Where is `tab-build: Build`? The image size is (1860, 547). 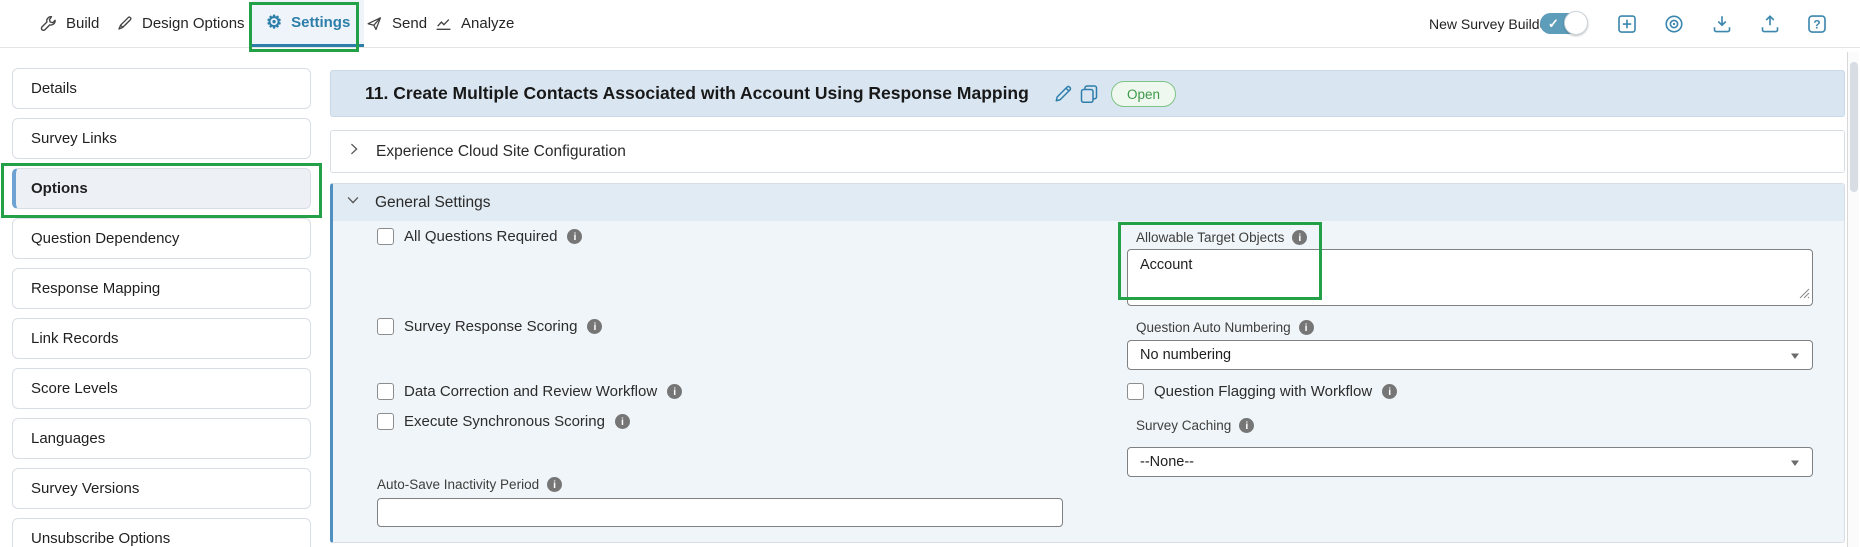 tab-build: Build is located at coordinates (69, 23).